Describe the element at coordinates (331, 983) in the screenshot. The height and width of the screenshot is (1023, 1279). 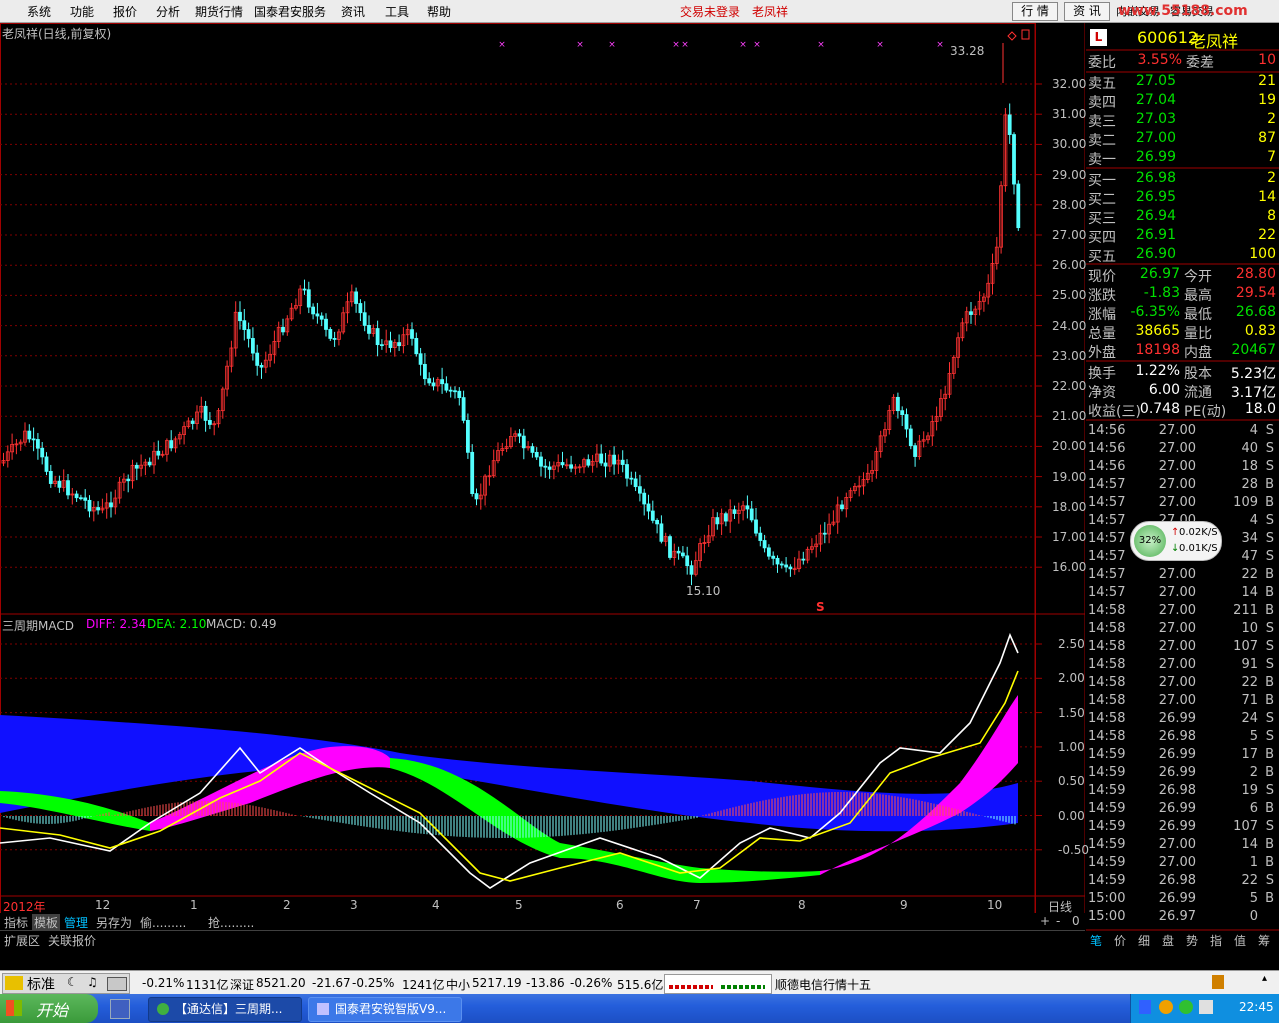
I see `sz-change: -21.67` at that location.